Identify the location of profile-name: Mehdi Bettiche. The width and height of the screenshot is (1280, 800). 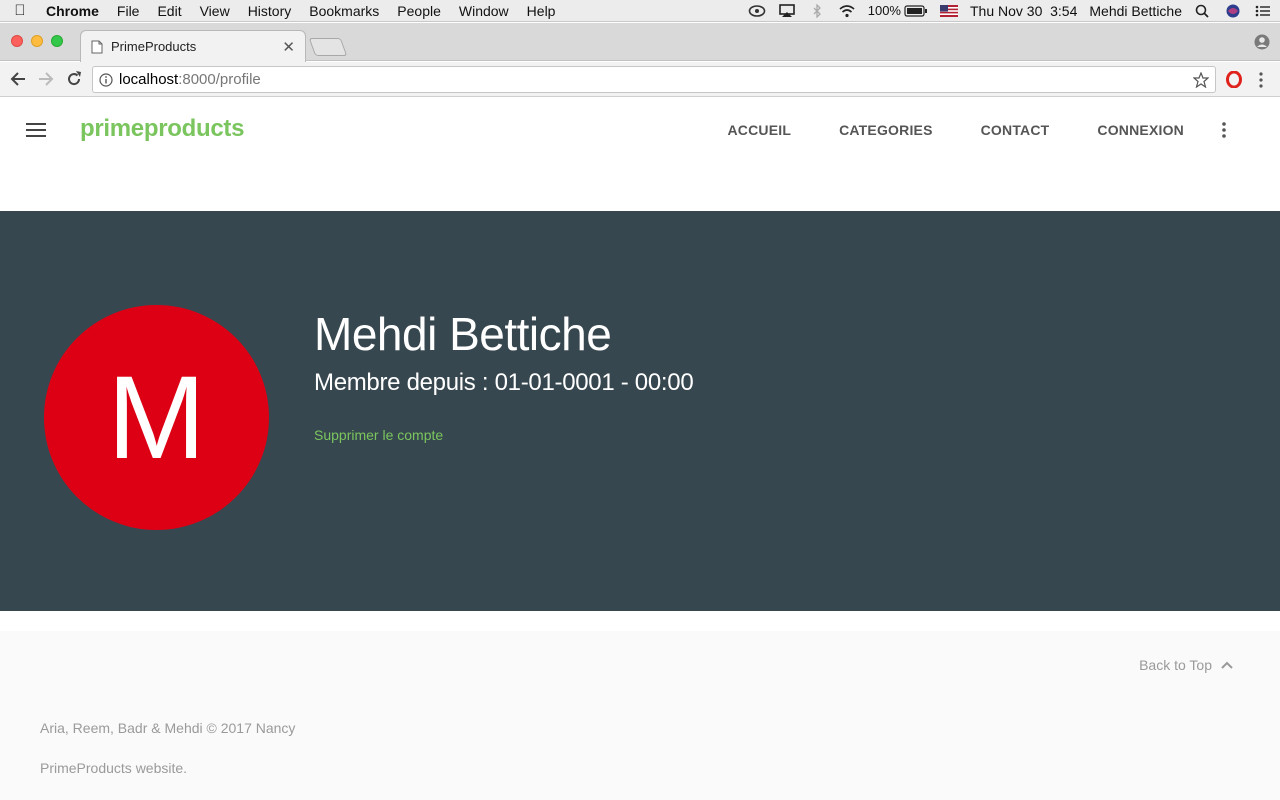
(463, 334).